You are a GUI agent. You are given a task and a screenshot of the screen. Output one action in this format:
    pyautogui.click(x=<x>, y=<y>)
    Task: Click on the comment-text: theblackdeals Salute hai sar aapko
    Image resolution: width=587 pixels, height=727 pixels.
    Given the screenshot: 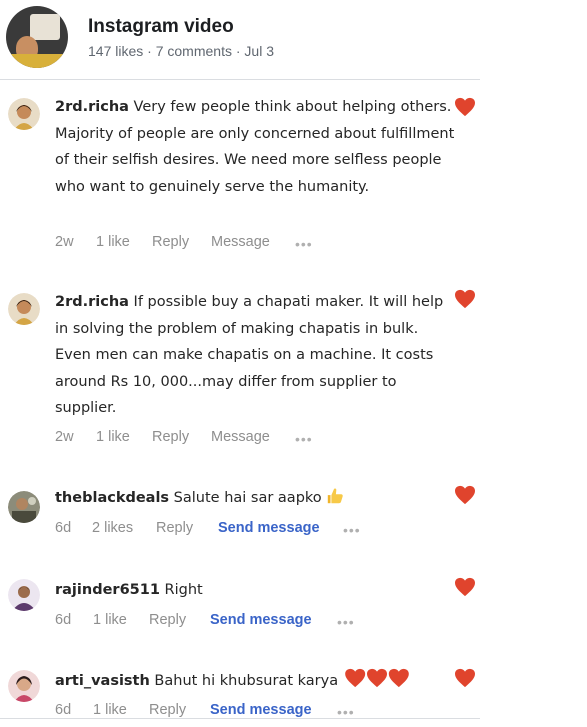 What is the action you would take?
    pyautogui.click(x=235, y=500)
    